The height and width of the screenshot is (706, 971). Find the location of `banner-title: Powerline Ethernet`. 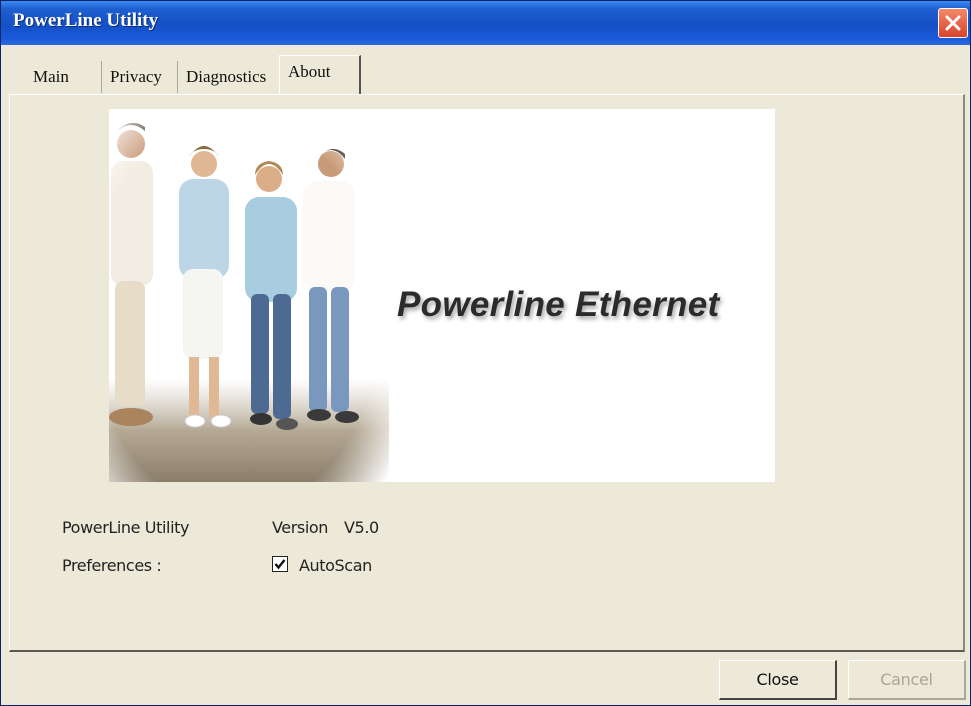

banner-title: Powerline Ethernet is located at coordinates (558, 304).